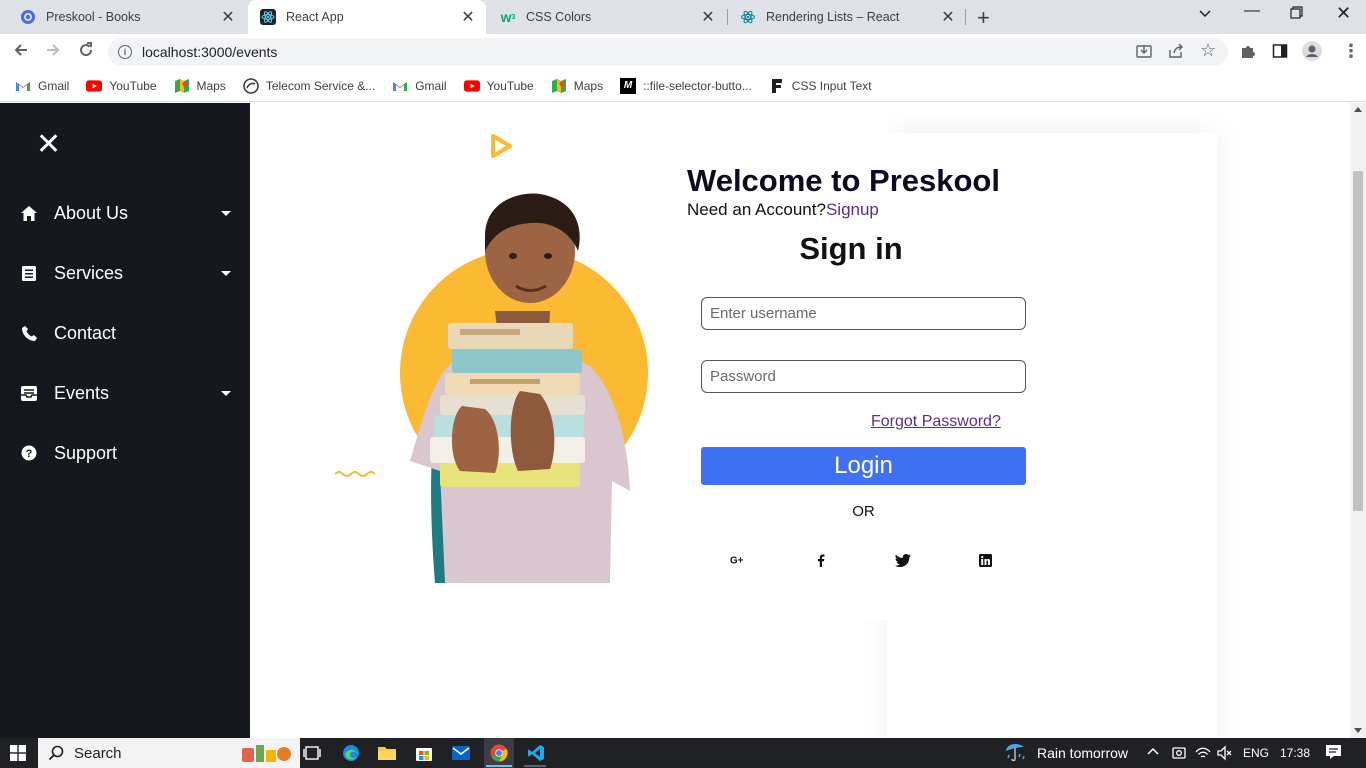 This screenshot has height=768, width=1366. What do you see at coordinates (1144, 53) in the screenshot?
I see `install-app-icon` at bounding box center [1144, 53].